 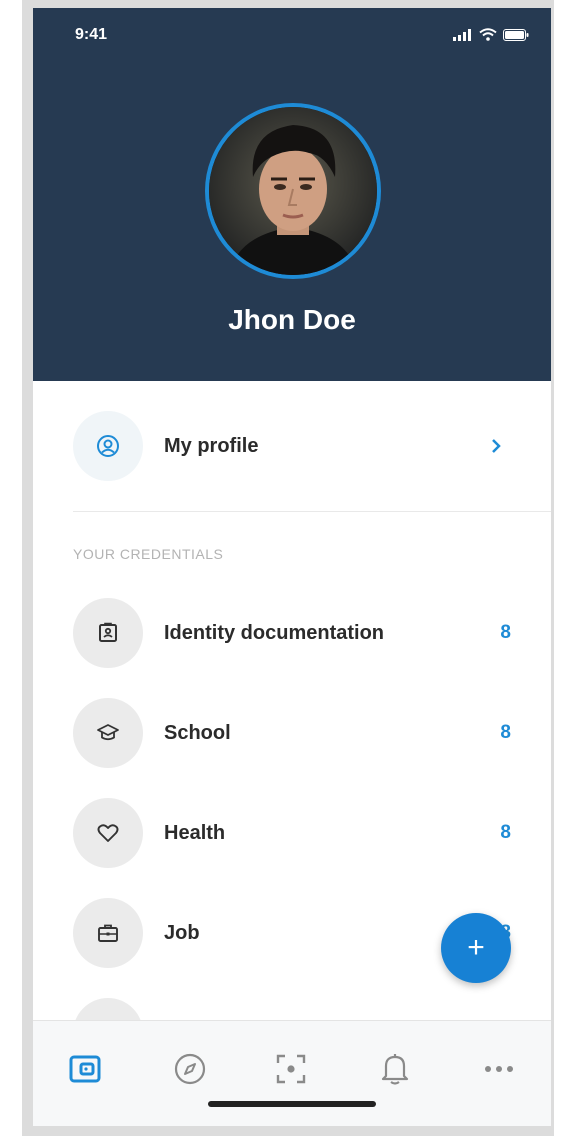 I want to click on heart-icon, so click(x=108, y=833).